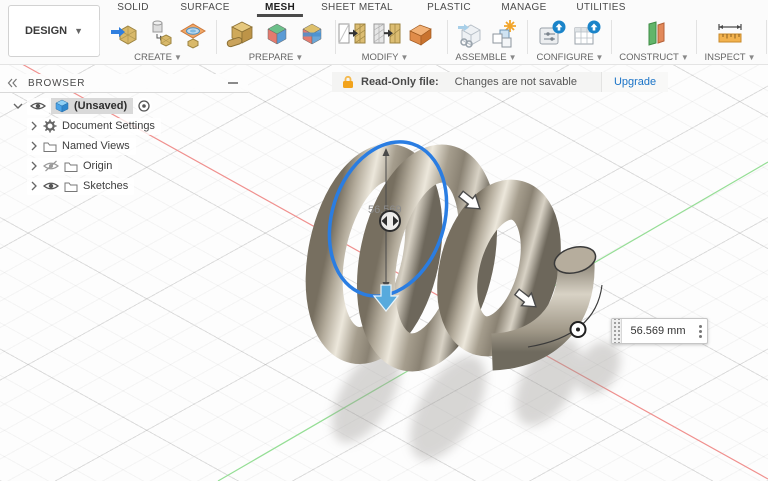 This screenshot has height=481, width=768. I want to click on toolbar-group-create: CREATE ▼, so click(158, 40).